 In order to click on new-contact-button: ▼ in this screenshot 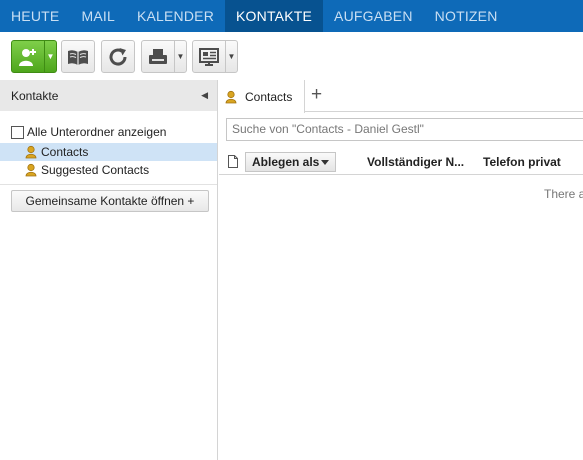, I will do `click(34, 56)`.